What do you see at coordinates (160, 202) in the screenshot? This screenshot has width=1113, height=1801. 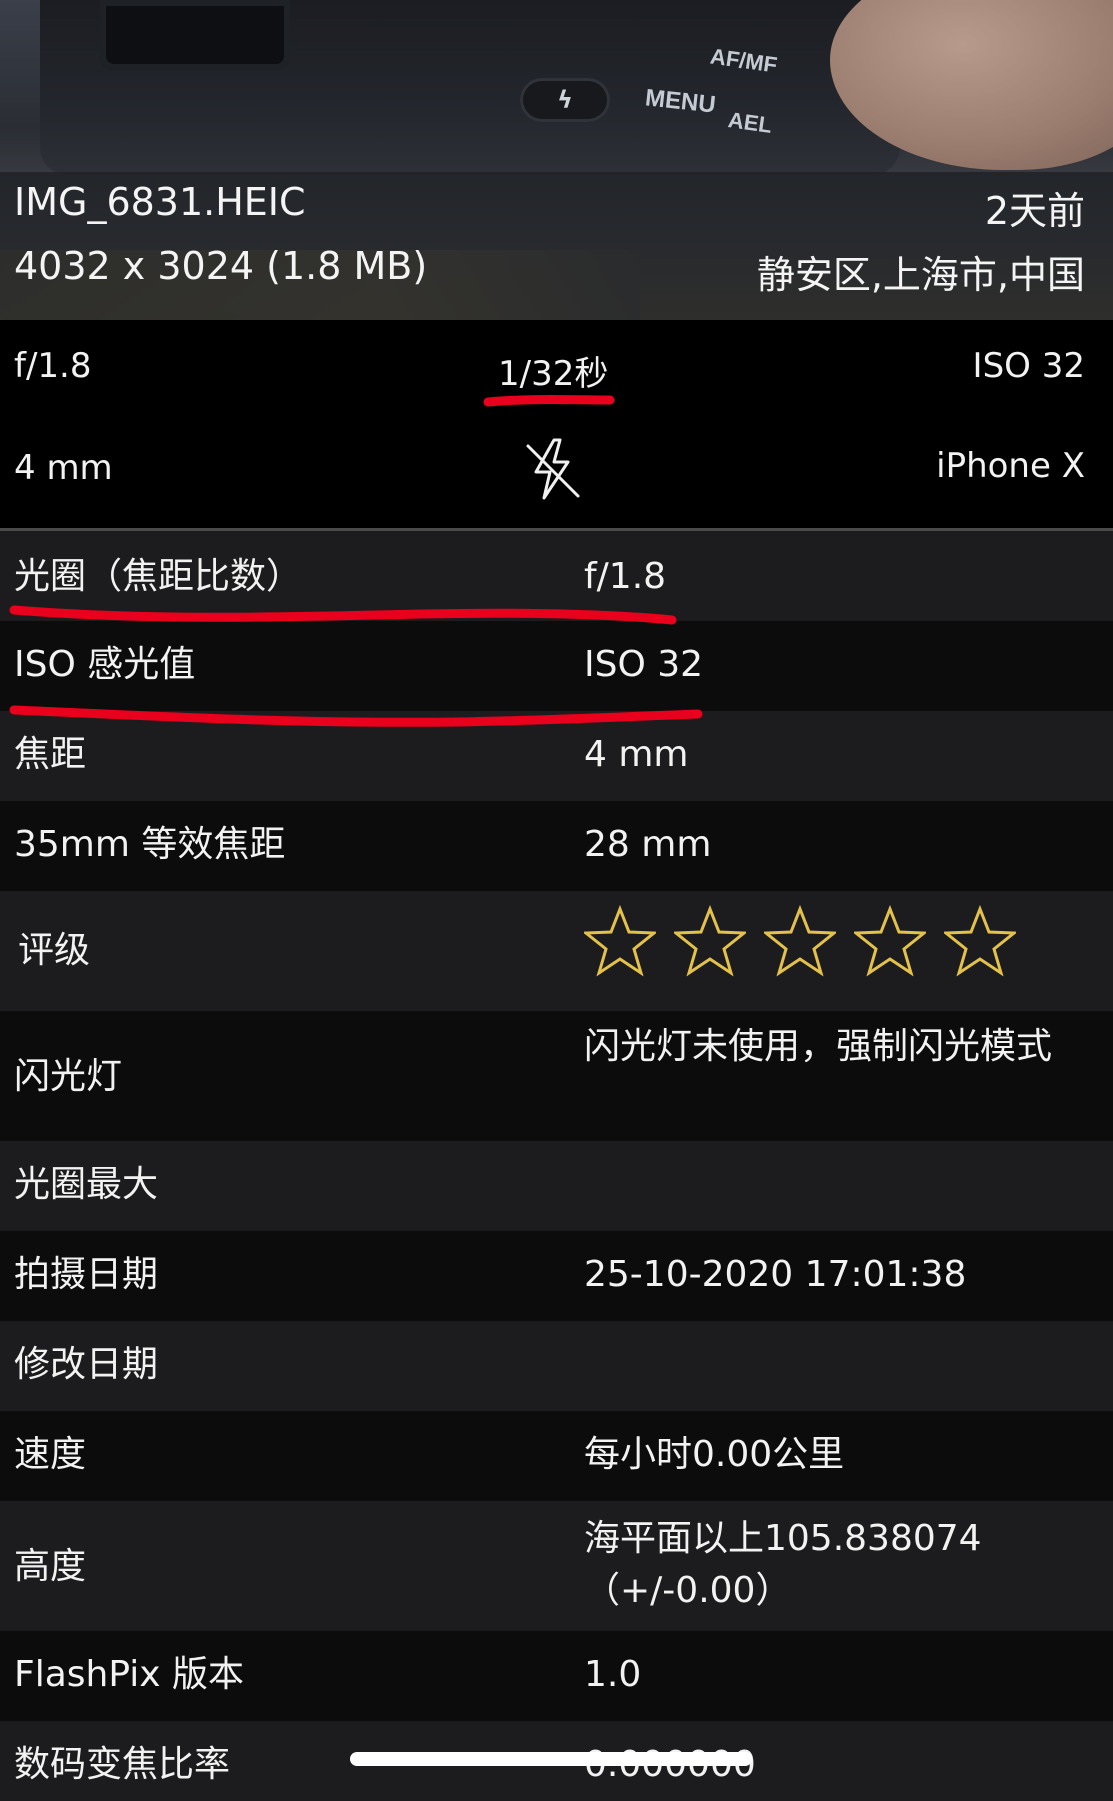 I see `file-name: IMG_6831.HEIC` at bounding box center [160, 202].